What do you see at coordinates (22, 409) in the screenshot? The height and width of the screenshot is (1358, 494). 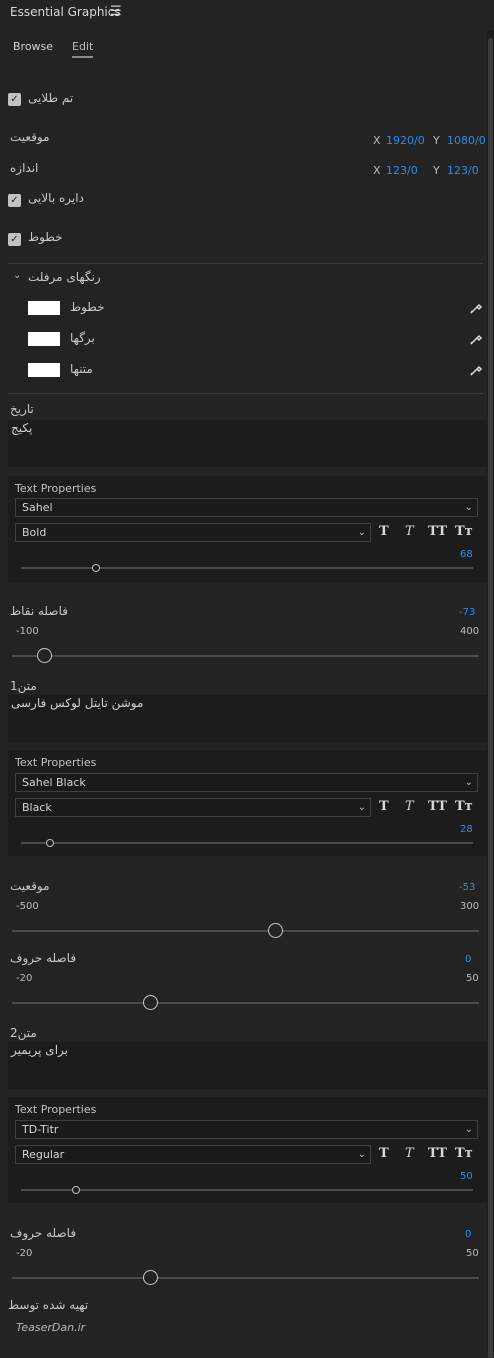 I see `date-label: تاریخ` at bounding box center [22, 409].